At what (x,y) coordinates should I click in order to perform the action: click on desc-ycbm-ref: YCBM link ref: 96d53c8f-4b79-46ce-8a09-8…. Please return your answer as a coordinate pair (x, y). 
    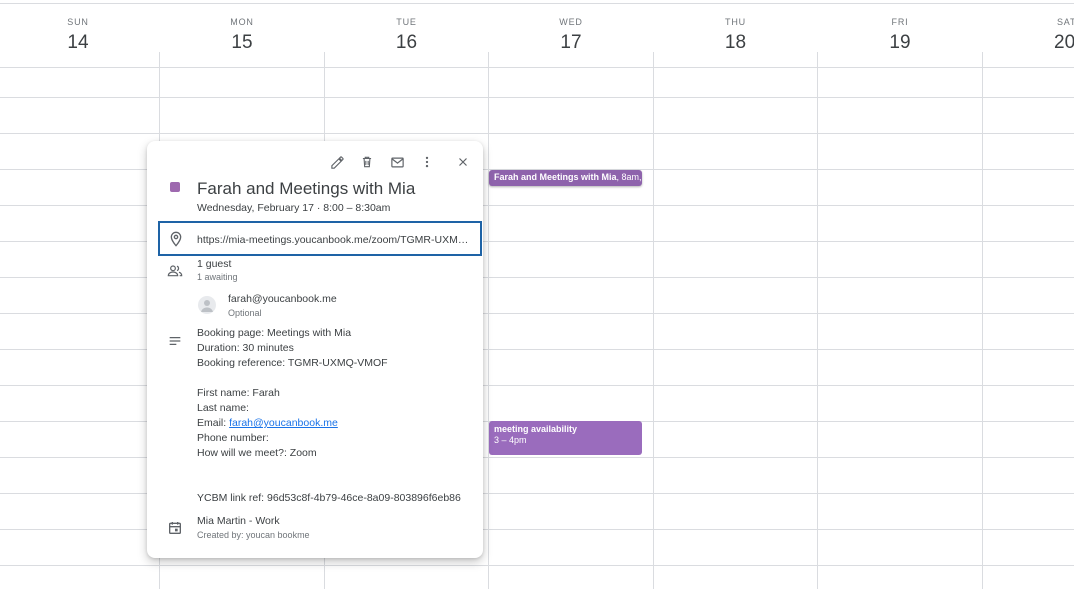
    Looking at the image, I should click on (329, 498).